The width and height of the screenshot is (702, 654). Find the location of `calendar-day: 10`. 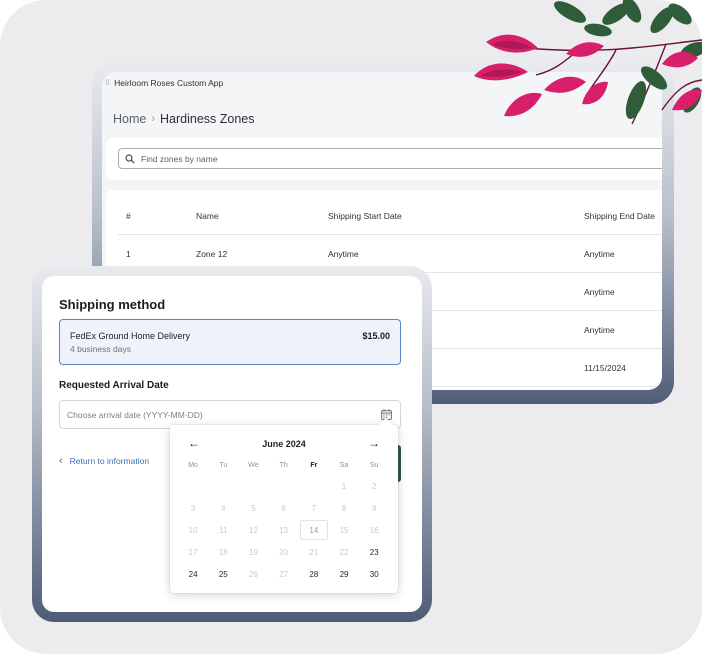

calendar-day: 10 is located at coordinates (193, 530).